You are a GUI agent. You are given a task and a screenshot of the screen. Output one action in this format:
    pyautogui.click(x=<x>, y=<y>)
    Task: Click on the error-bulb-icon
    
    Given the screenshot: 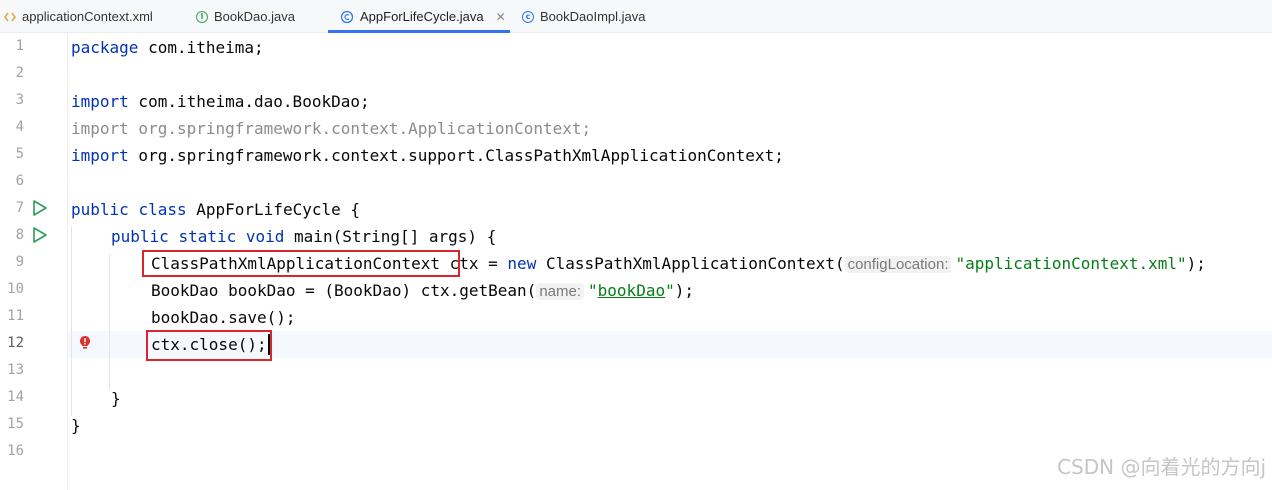 What is the action you would take?
    pyautogui.click(x=85, y=343)
    